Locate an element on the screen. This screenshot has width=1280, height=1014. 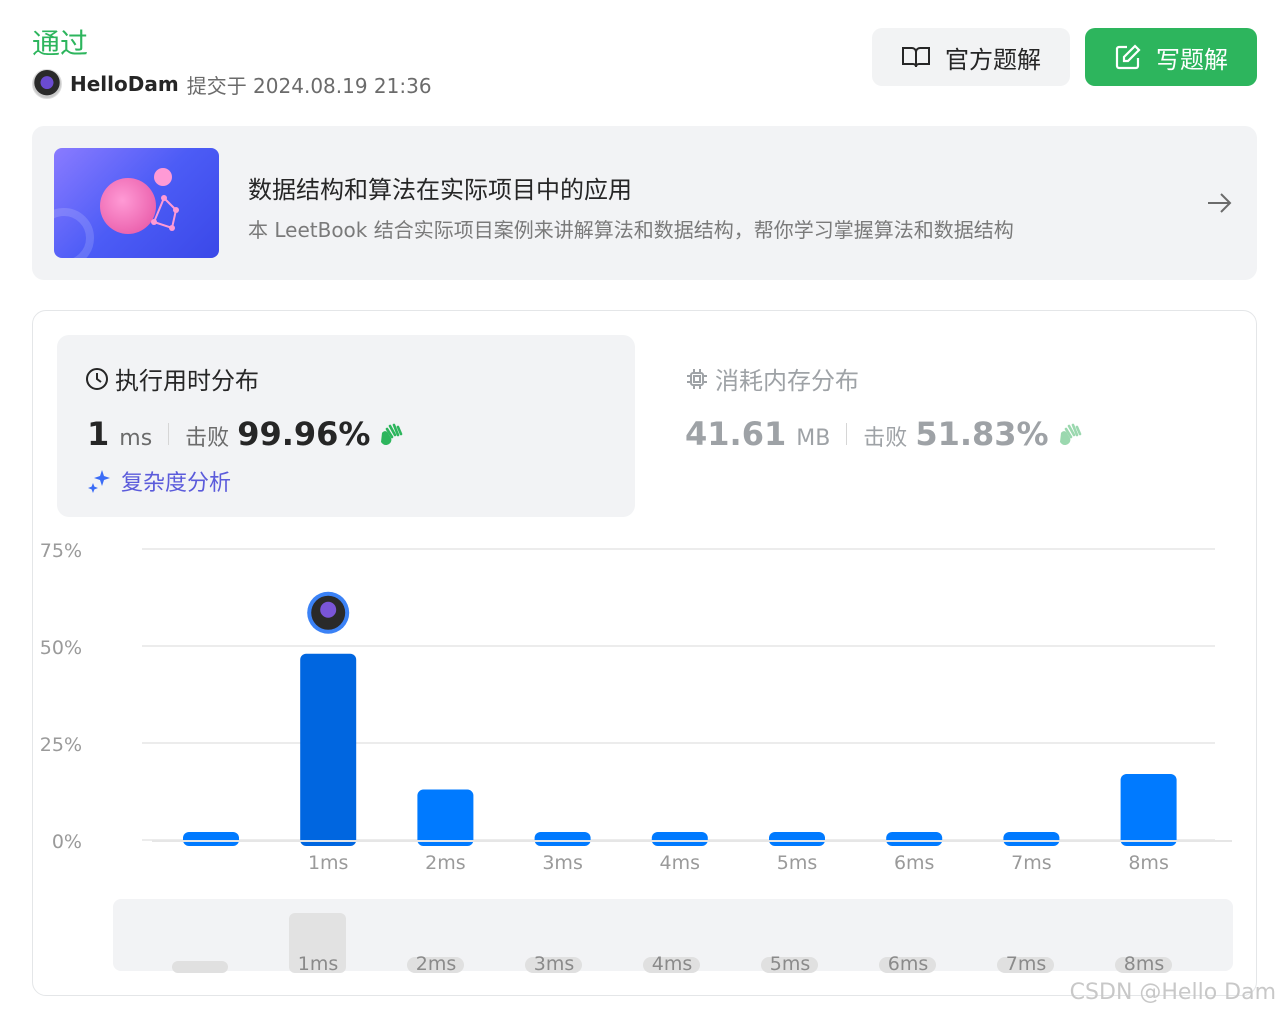
username: HelloDam is located at coordinates (124, 84).